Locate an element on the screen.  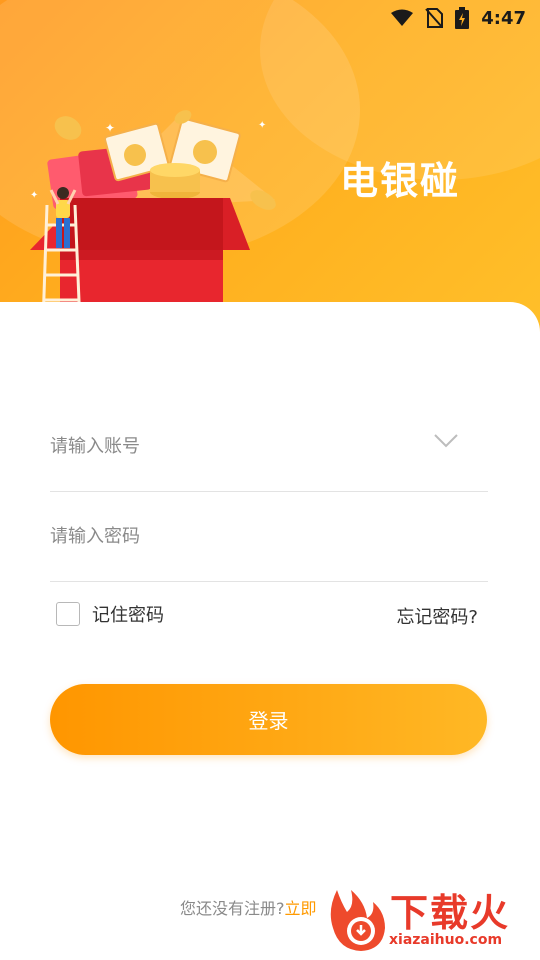
flame-logo-icon is located at coordinates (357, 920).